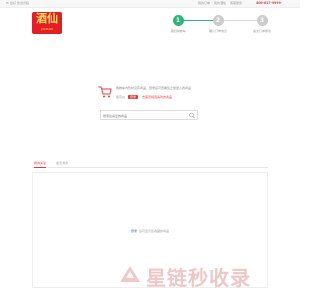 The image size is (320, 300). I want to click on shopping-cart-icon, so click(105, 92).